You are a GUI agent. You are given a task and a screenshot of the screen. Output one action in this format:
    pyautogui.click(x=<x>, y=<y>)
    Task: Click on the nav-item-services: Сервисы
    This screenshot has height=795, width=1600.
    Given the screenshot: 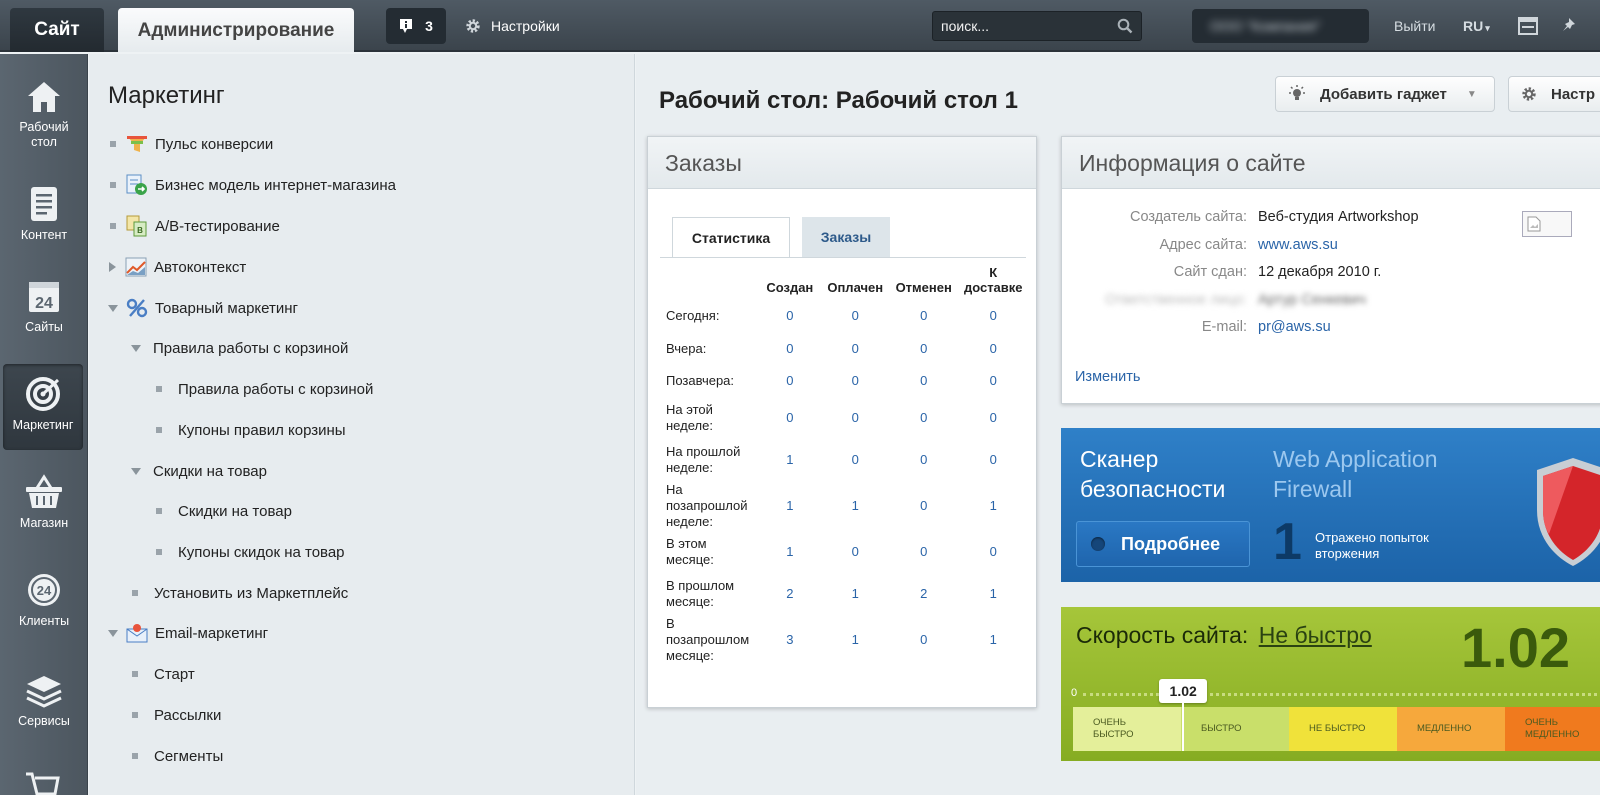 What is the action you would take?
    pyautogui.click(x=44, y=701)
    